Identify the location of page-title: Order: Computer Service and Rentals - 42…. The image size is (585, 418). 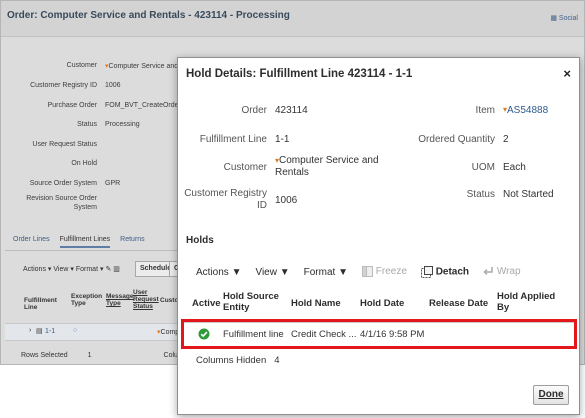
(148, 15).